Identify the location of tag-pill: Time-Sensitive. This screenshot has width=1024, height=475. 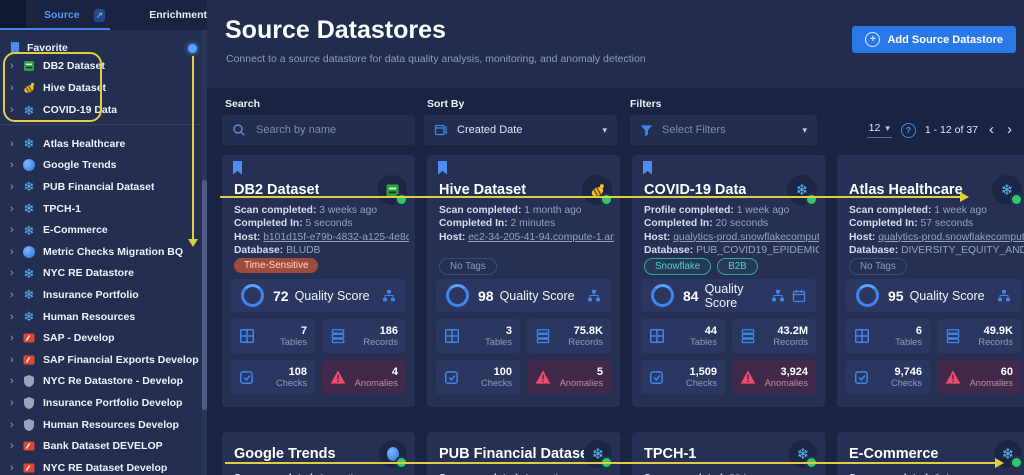
(276, 265).